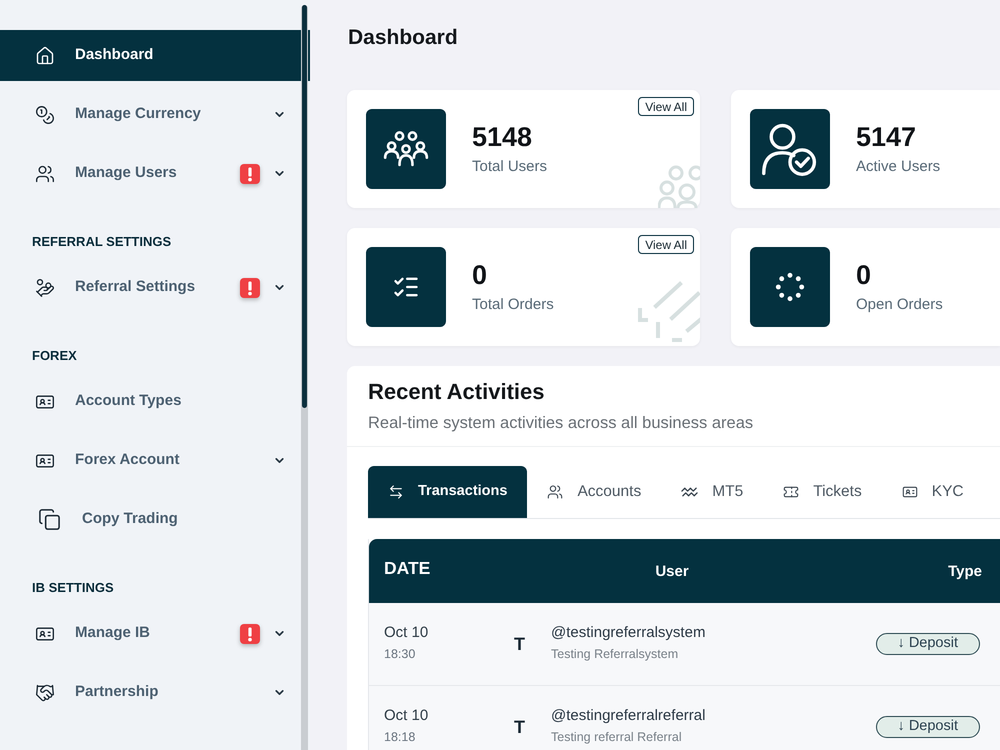 The width and height of the screenshot is (1000, 750). I want to click on section-heading: REFERRAL SETTINGS, so click(102, 242).